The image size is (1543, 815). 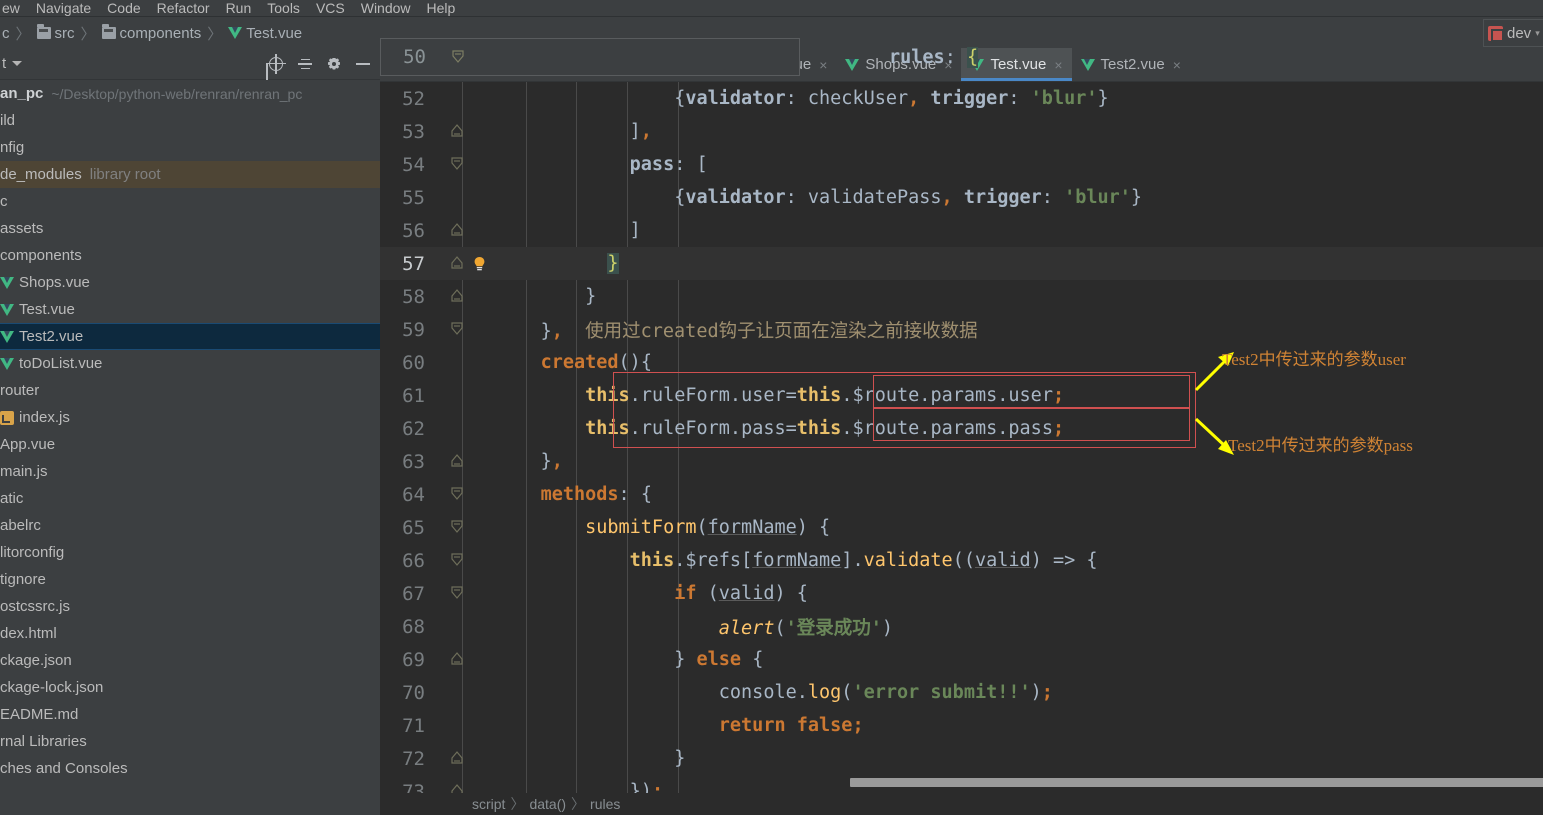 What do you see at coordinates (190, 498) in the screenshot?
I see `tree-item: atic` at bounding box center [190, 498].